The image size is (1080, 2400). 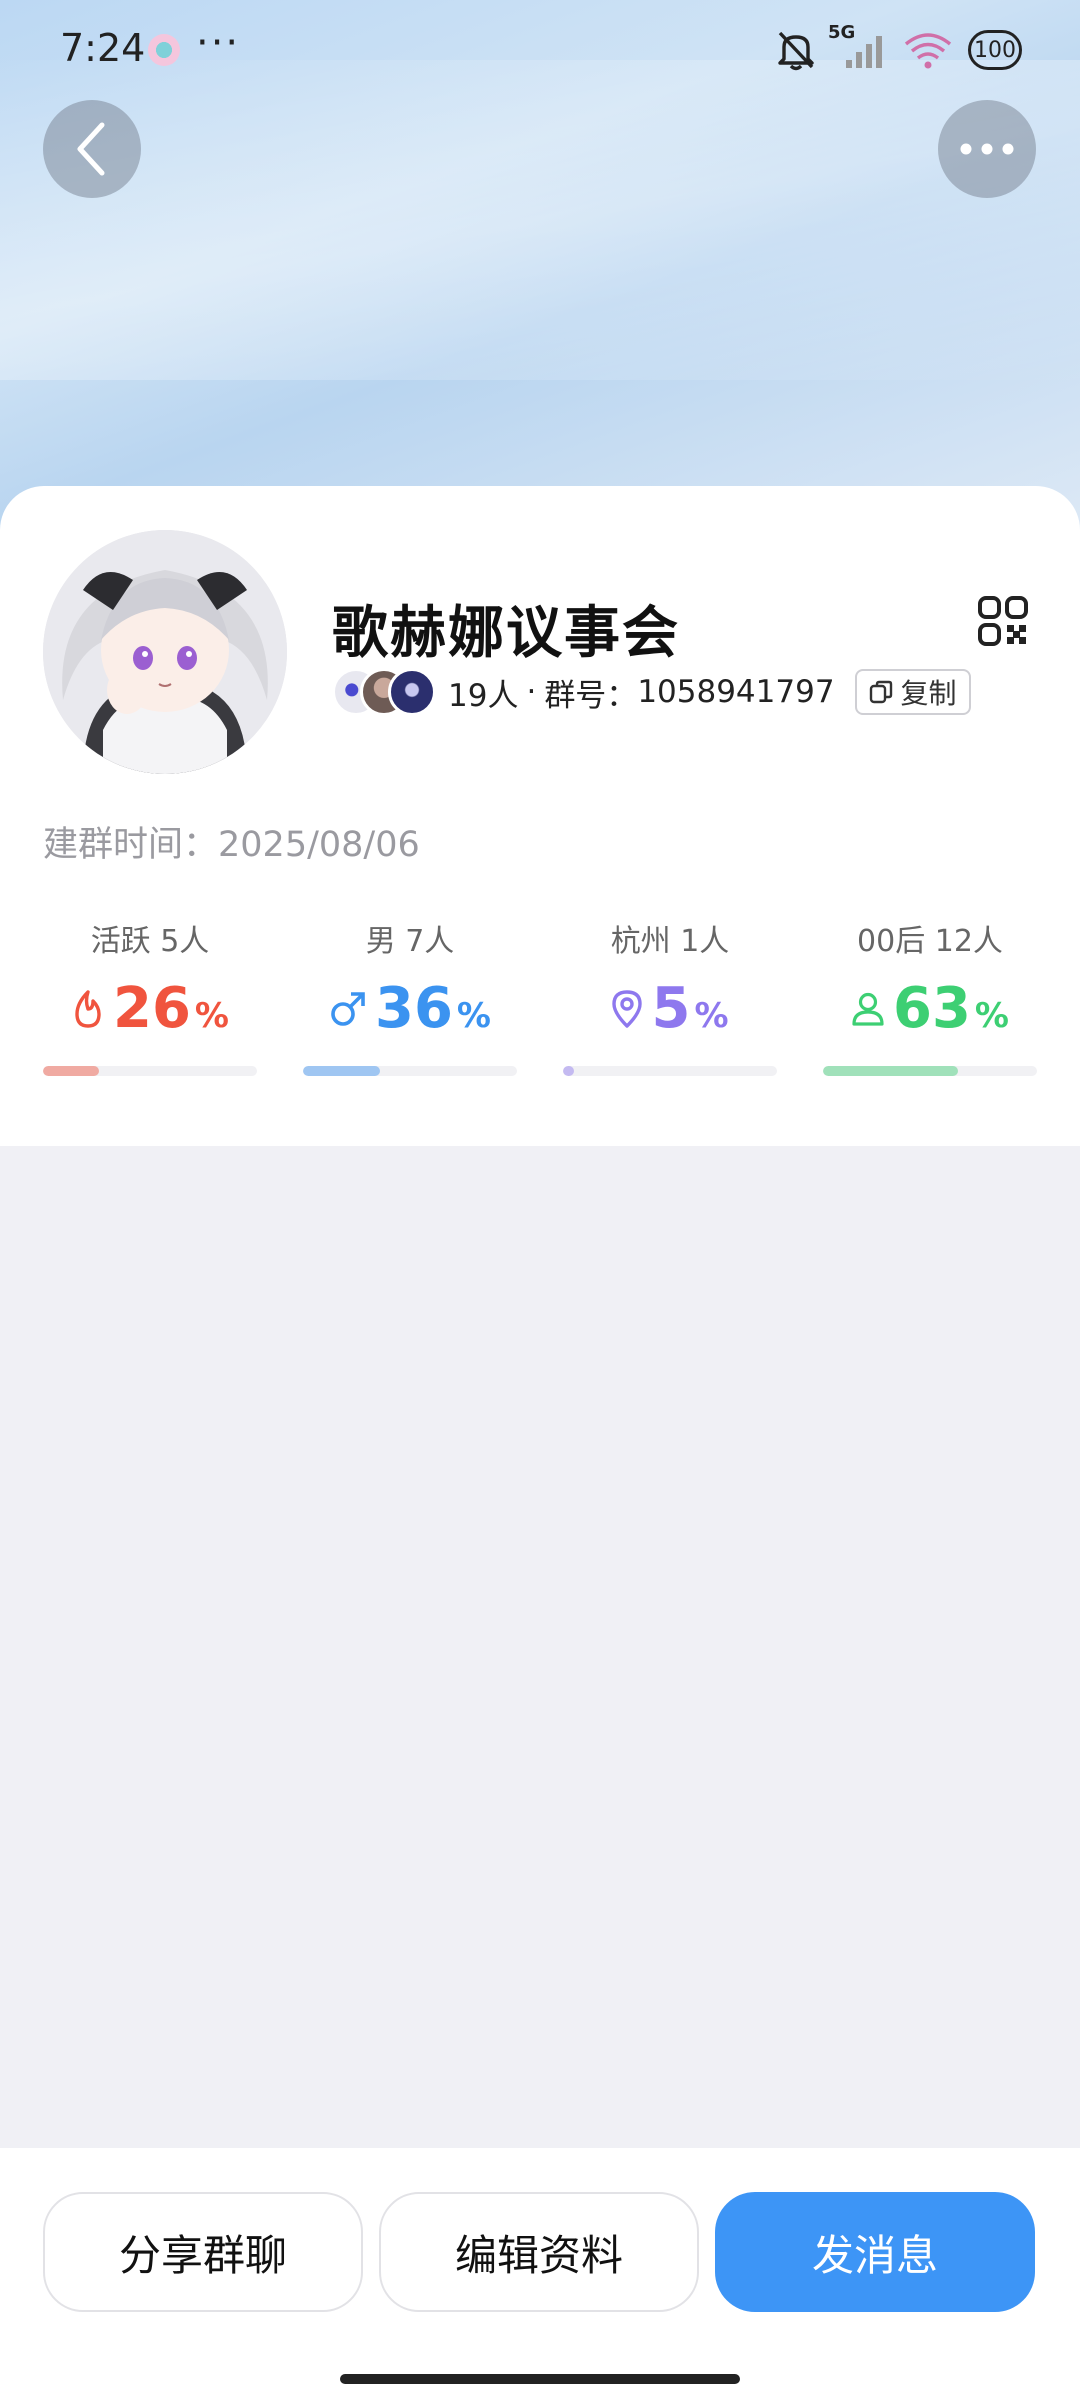 I want to click on member-avatar, so click(x=412, y=692).